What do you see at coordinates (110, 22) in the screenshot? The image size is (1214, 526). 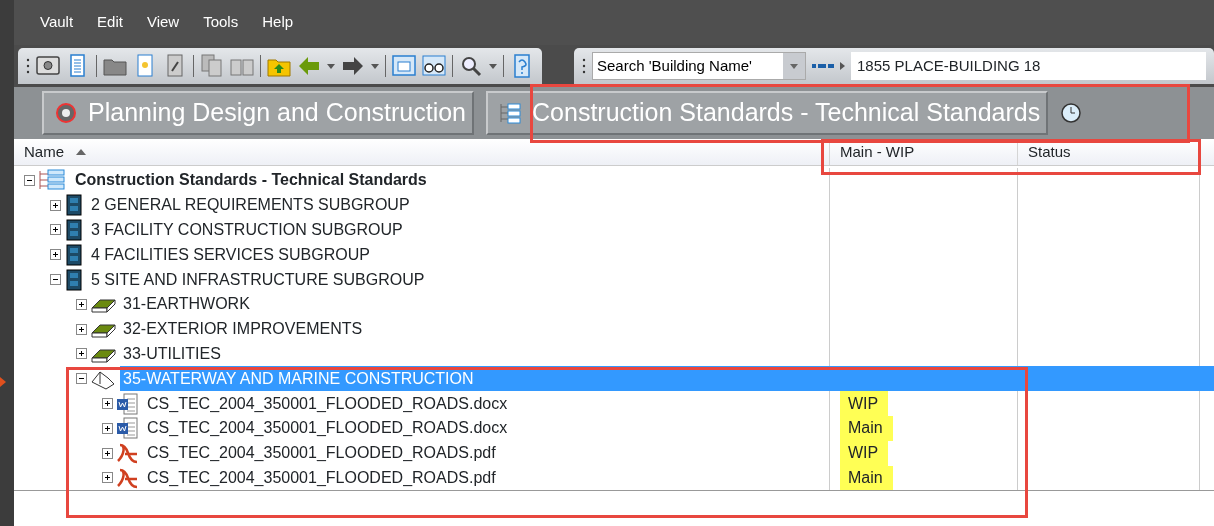 I see `menu-item: Edit` at bounding box center [110, 22].